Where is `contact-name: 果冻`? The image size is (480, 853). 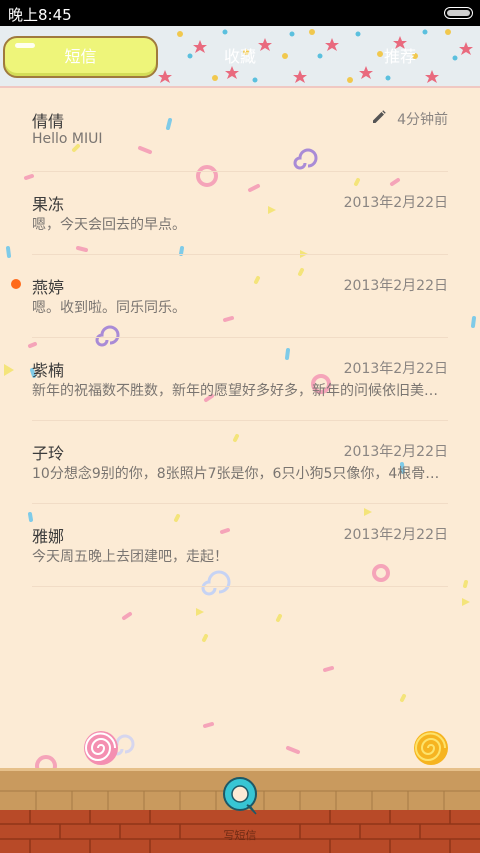
contact-name: 果冻 is located at coordinates (48, 204).